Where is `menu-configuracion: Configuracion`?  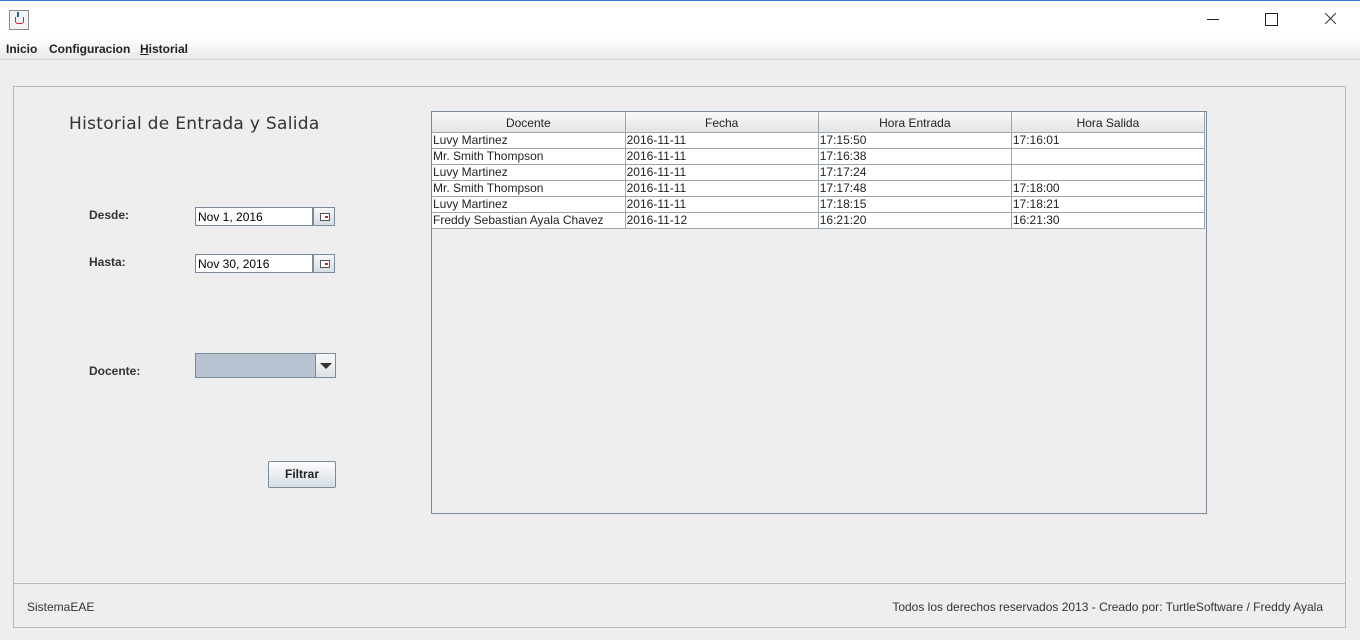 menu-configuracion: Configuracion is located at coordinates (89, 49).